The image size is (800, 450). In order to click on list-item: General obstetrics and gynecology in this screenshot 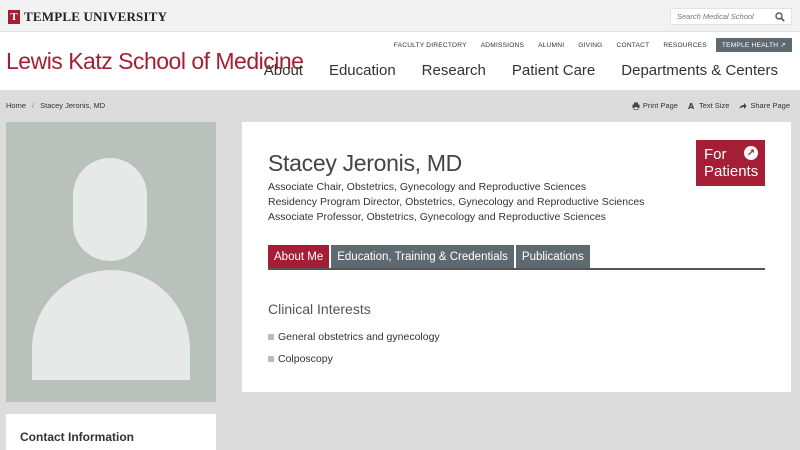, I will do `click(354, 337)`.